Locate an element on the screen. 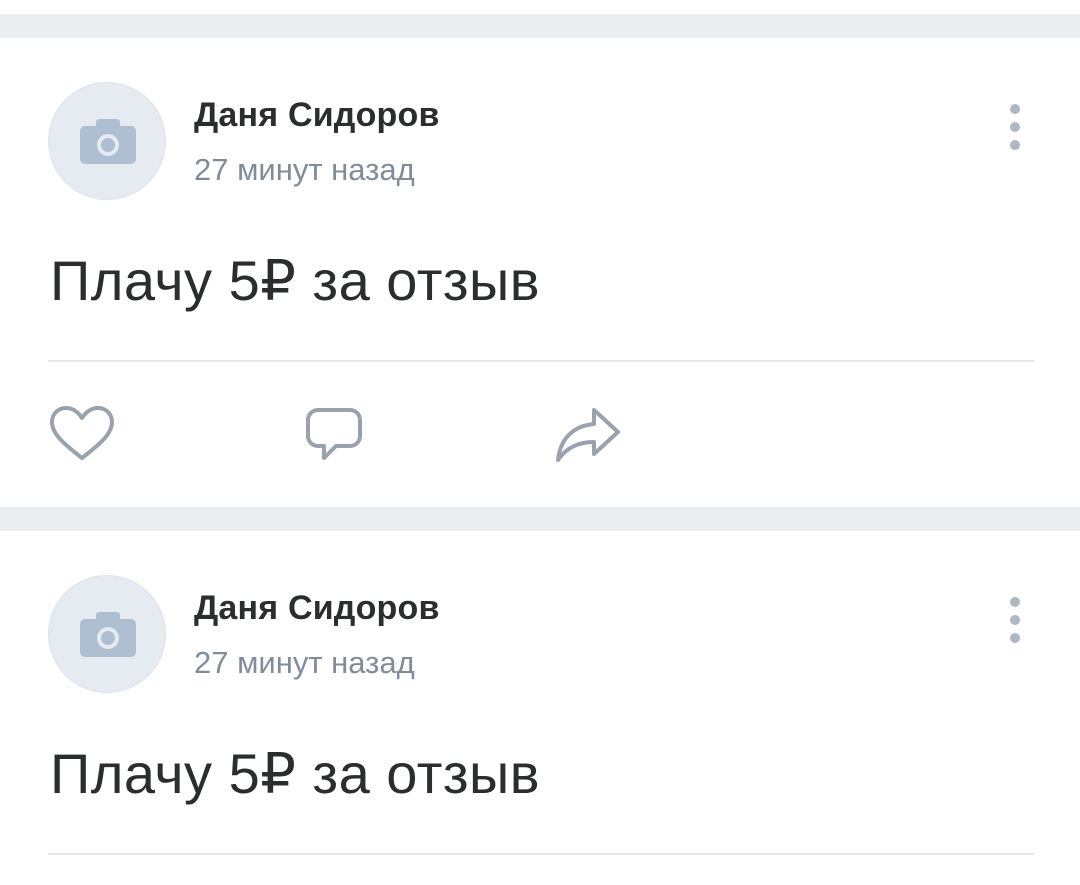  comment-button is located at coordinates (334, 434).